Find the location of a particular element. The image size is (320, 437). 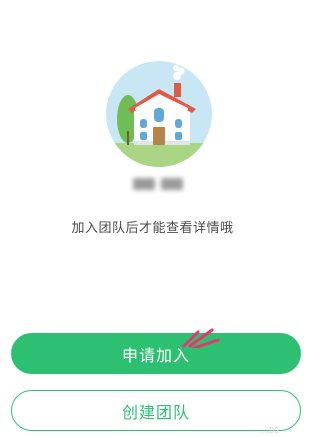

house-avatar-icon is located at coordinates (159, 114).